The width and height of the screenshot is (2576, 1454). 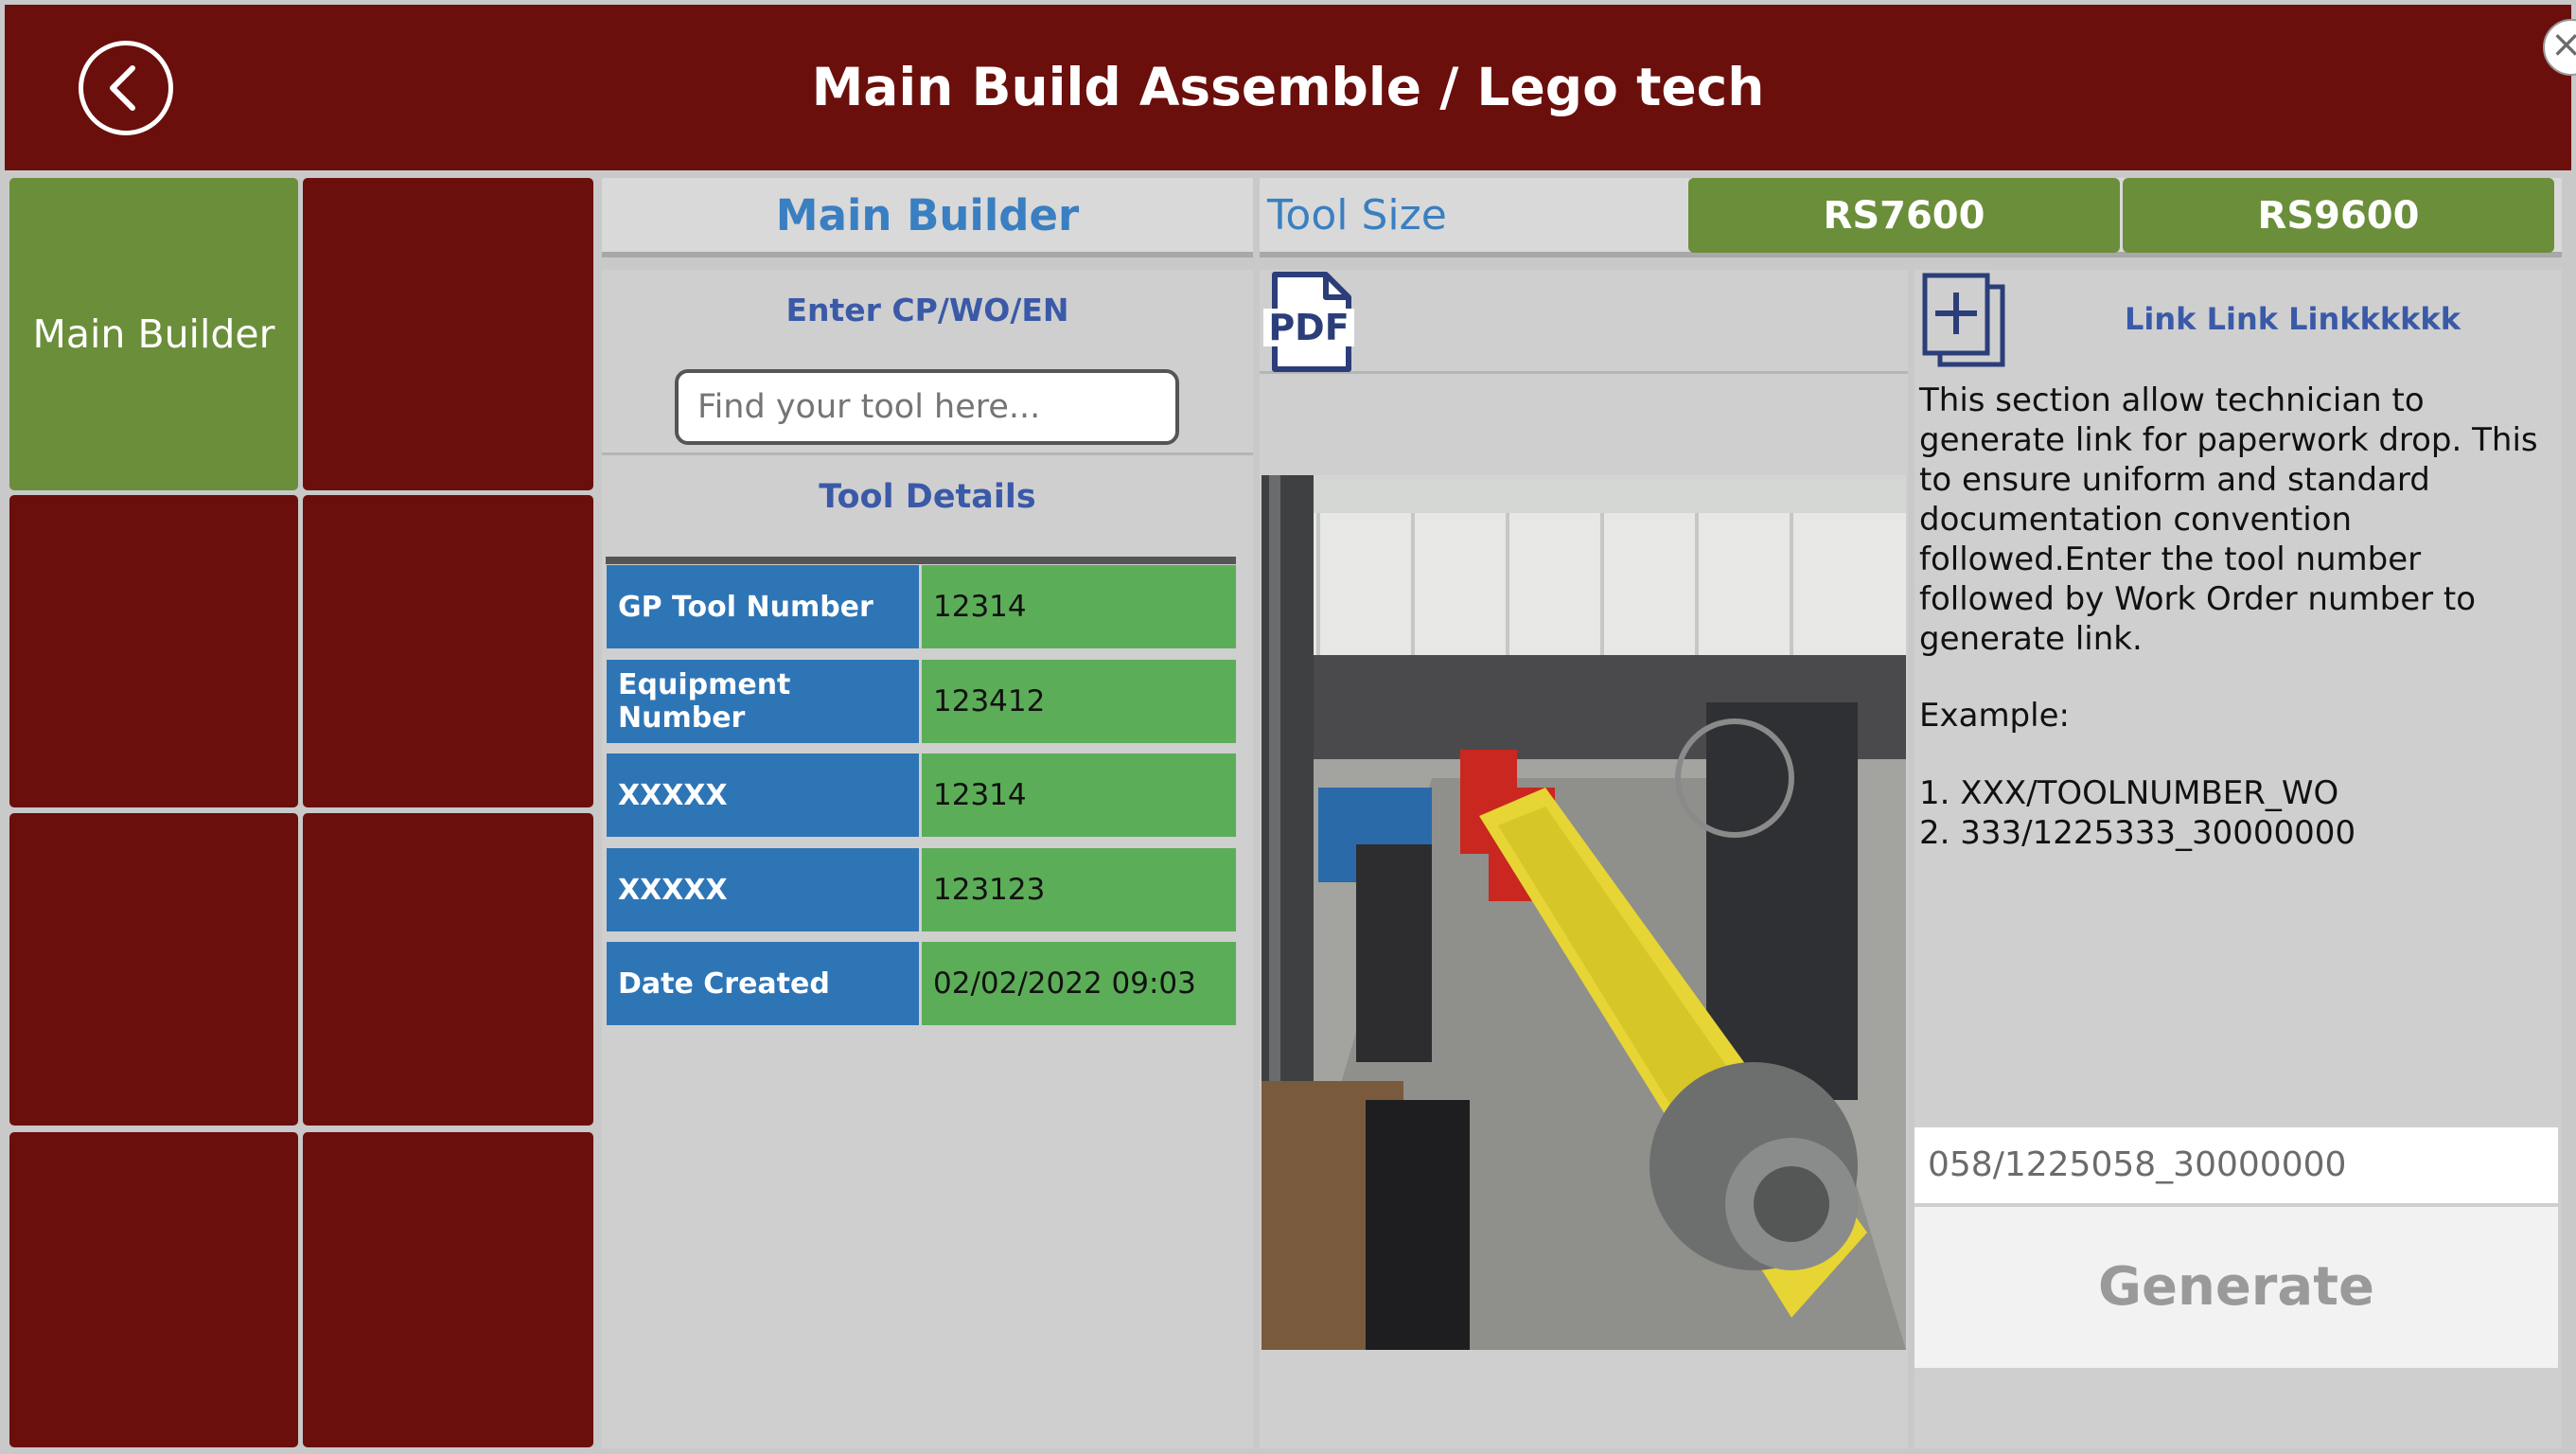 I want to click on pdf-icon-label: PDF, so click(x=1309, y=327).